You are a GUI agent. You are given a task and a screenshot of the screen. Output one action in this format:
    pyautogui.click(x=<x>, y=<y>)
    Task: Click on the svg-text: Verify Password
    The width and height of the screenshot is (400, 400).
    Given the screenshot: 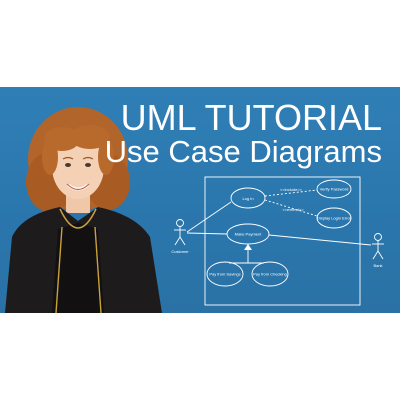 What is the action you would take?
    pyautogui.click(x=334, y=189)
    